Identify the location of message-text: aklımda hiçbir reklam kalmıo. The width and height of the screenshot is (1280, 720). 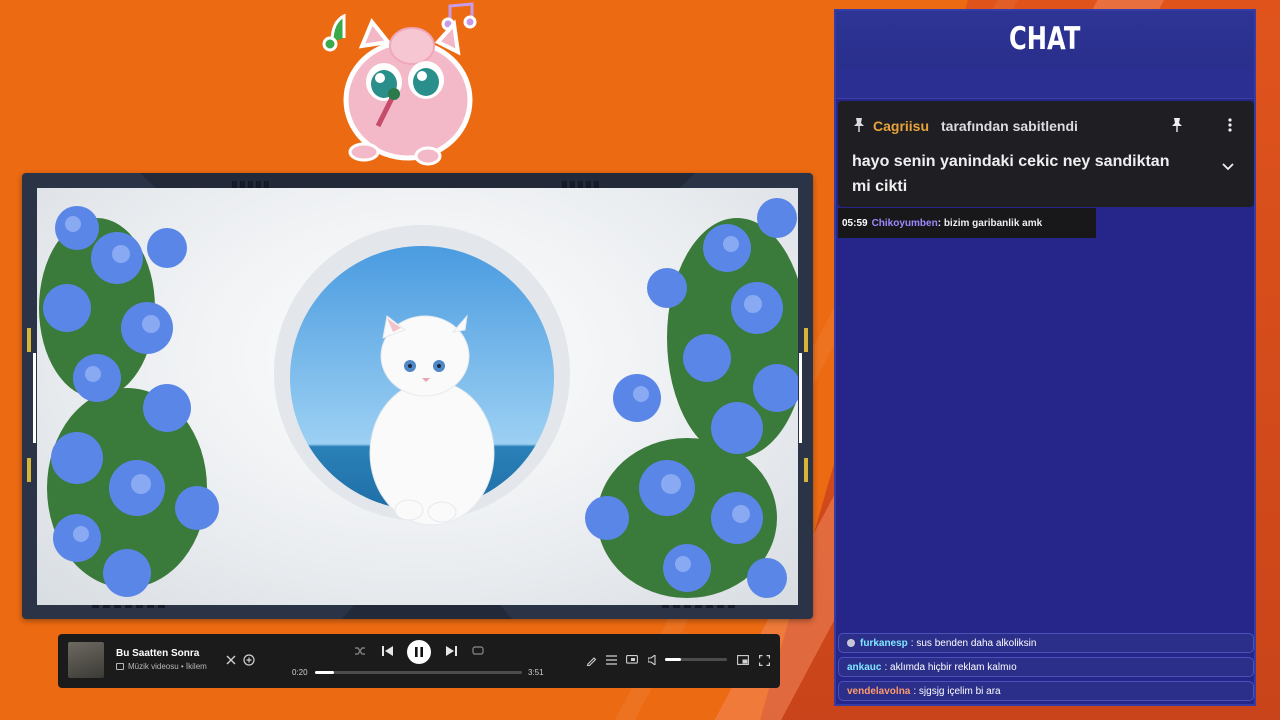
(953, 667).